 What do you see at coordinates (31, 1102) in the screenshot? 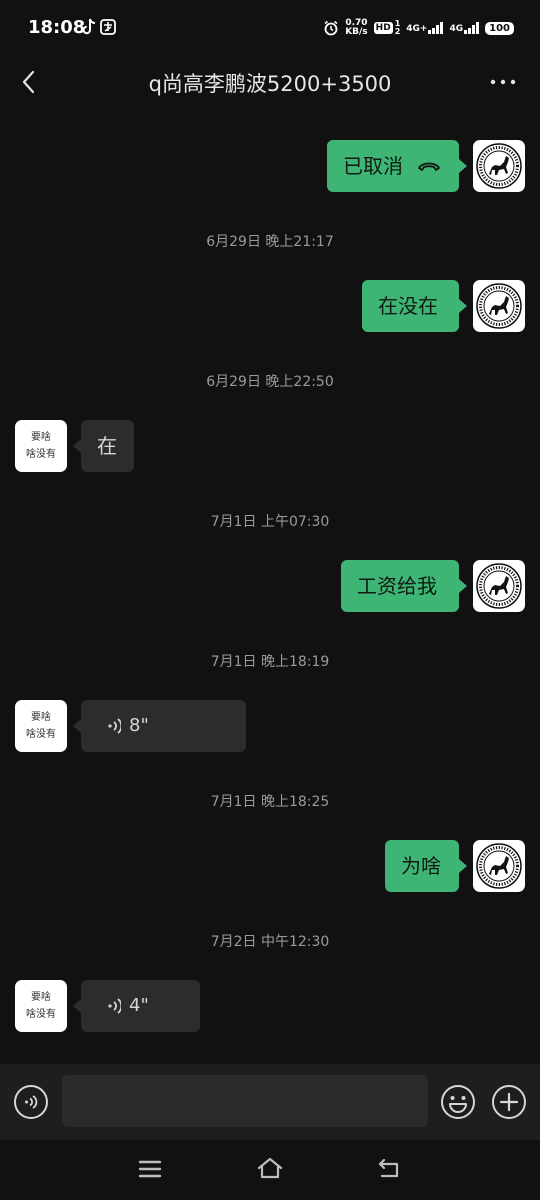
I see `voice-input-icon` at bounding box center [31, 1102].